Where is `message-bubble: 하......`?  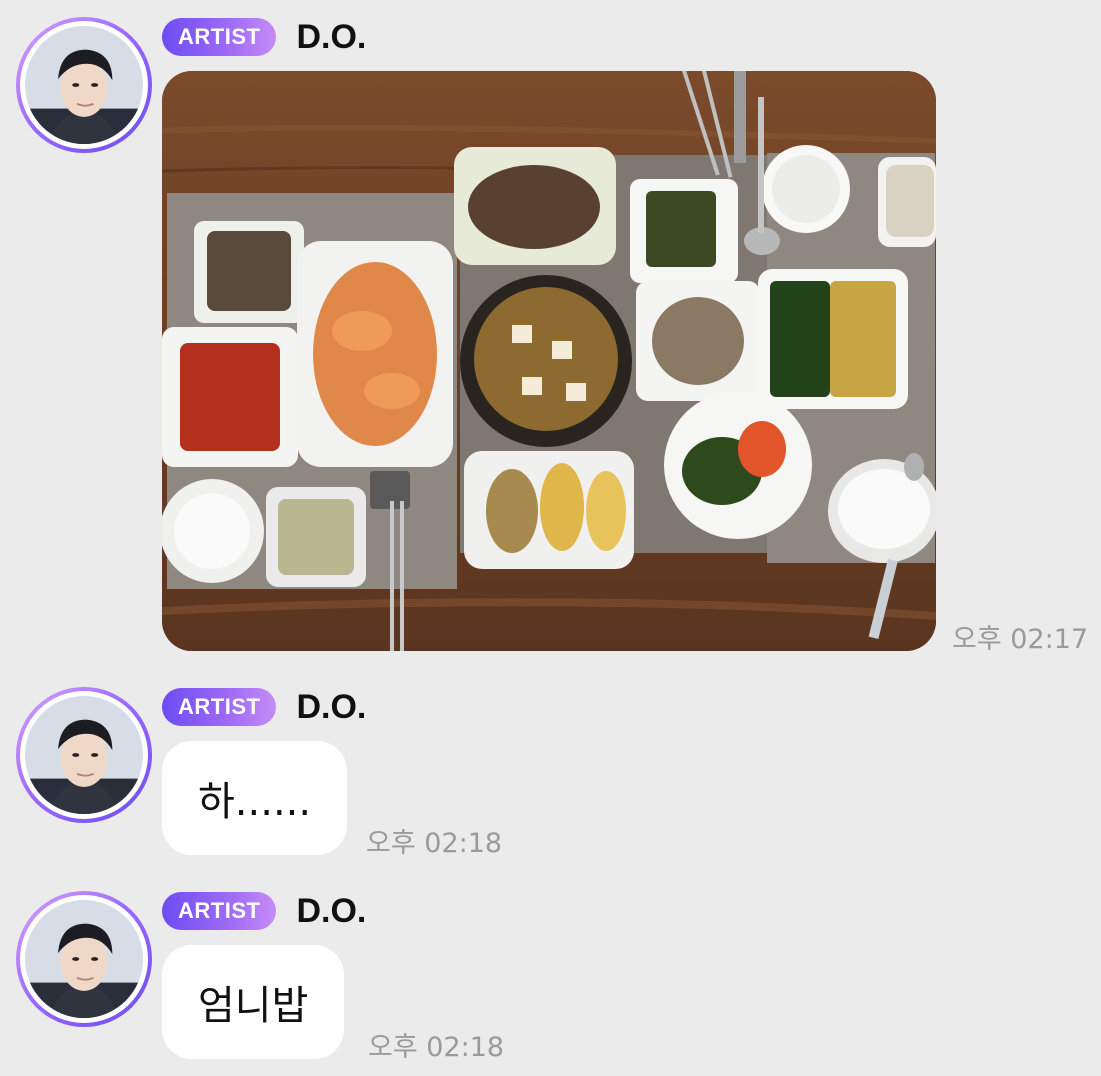
message-bubble: 하...... is located at coordinates (255, 798).